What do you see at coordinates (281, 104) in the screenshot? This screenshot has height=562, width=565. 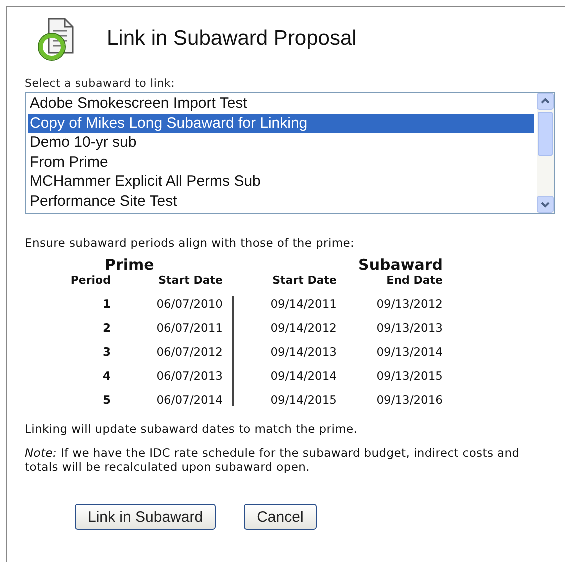 I see `list-item: Adobe Smokescreen Import Test` at bounding box center [281, 104].